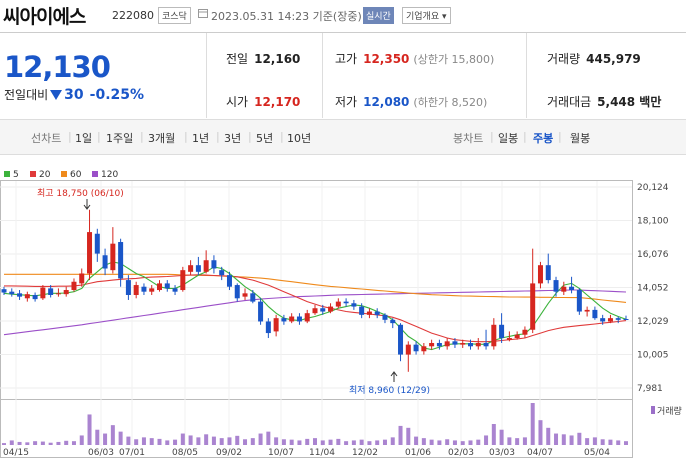 The image size is (686, 458). I want to click on tab-10y: 10년, so click(299, 138).